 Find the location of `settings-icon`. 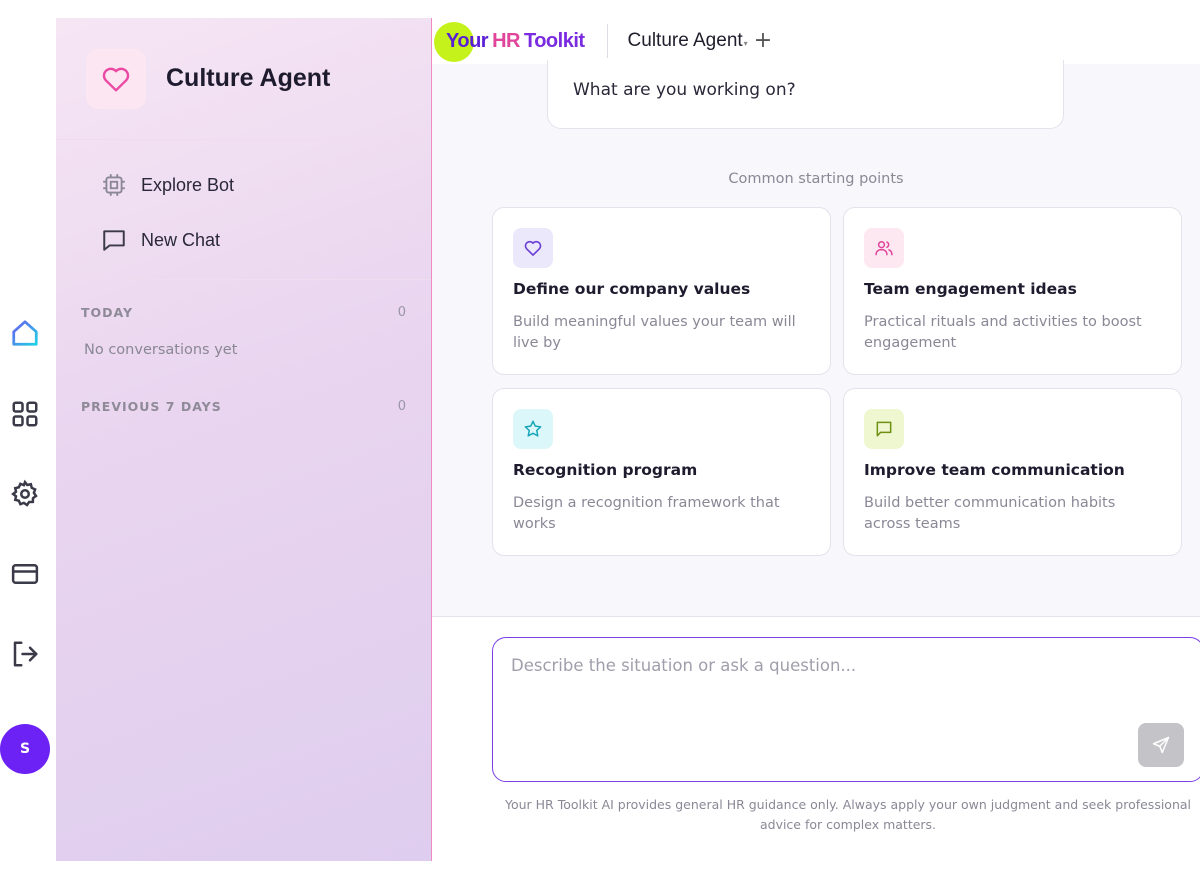

settings-icon is located at coordinates (25, 494).